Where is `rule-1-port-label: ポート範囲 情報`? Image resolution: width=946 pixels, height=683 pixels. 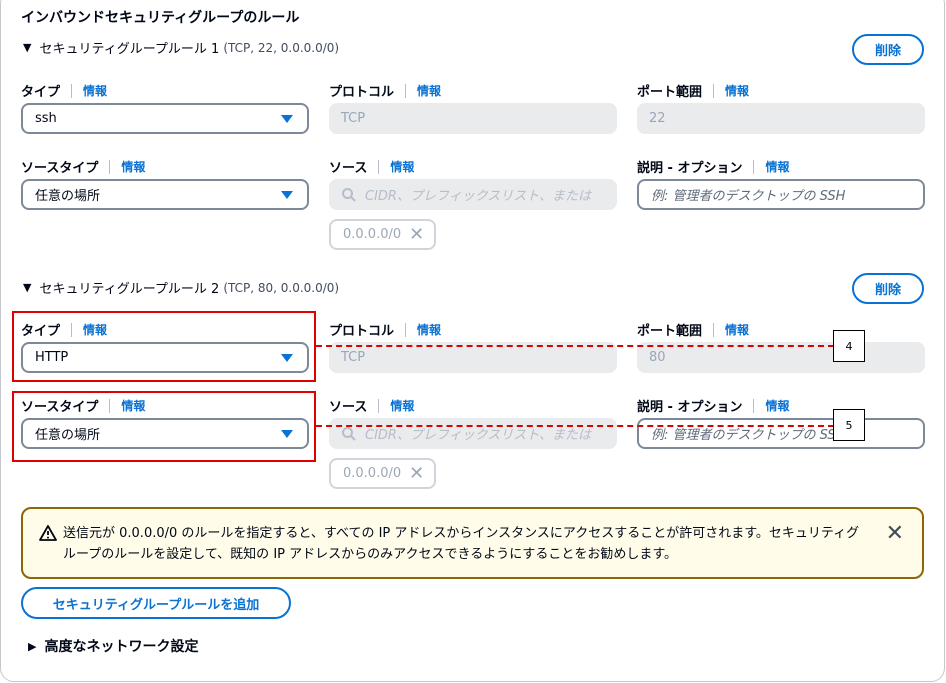 rule-1-port-label: ポート範囲 情報 is located at coordinates (693, 91).